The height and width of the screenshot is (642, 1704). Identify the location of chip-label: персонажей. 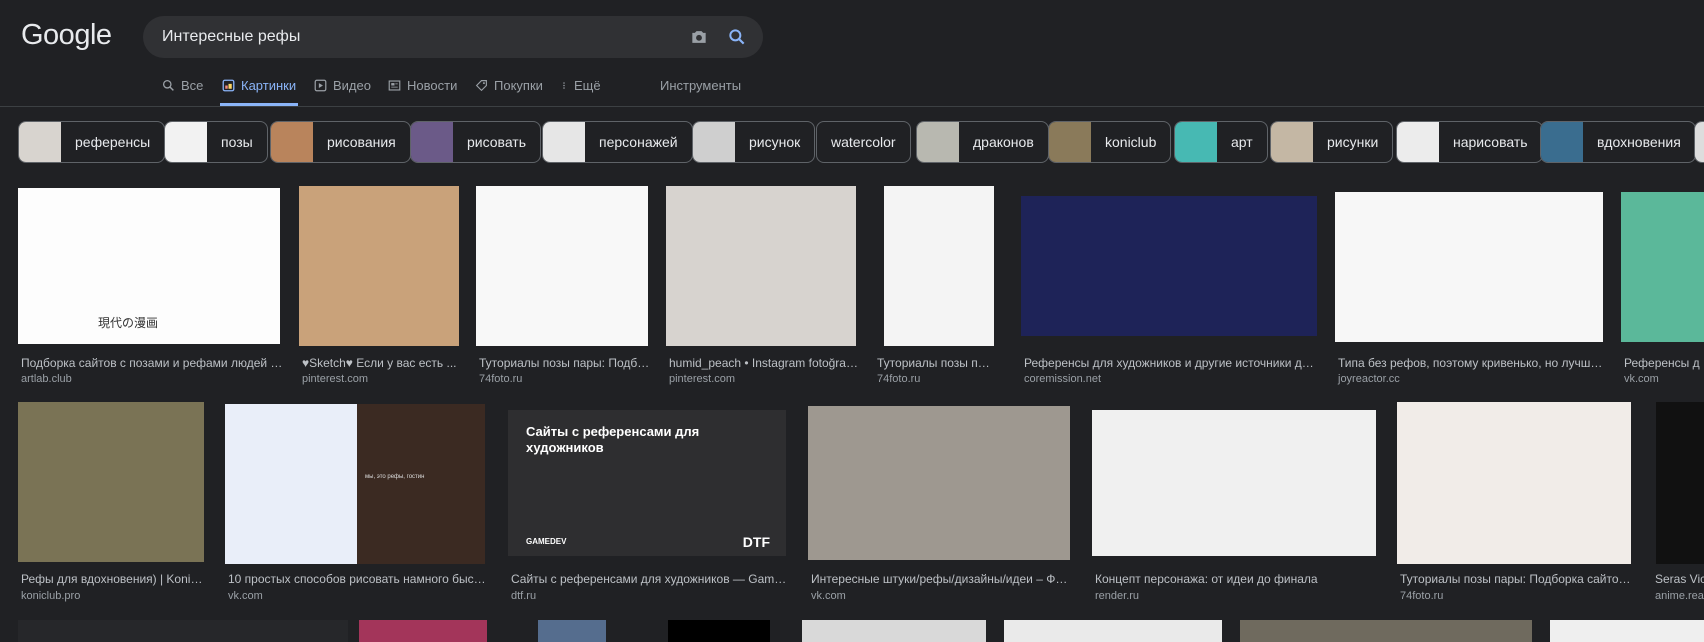
(638, 142).